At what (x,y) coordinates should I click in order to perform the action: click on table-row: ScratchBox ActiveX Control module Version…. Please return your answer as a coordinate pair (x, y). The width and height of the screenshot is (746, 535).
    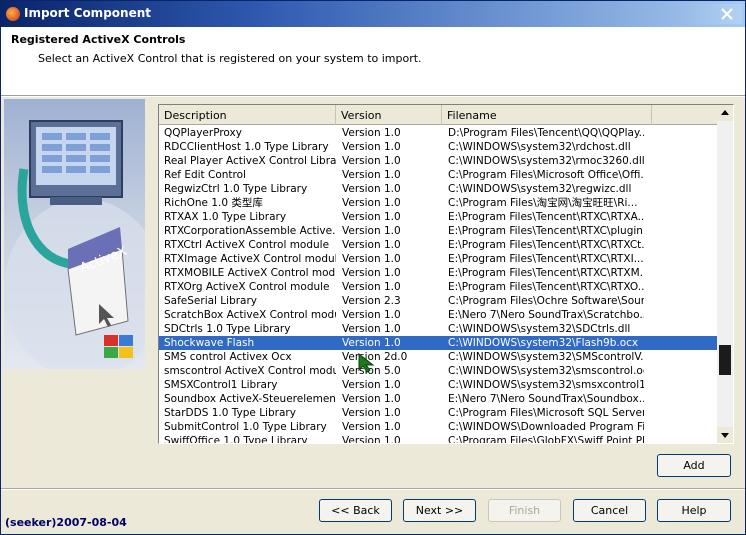
    Looking at the image, I should click on (438, 315).